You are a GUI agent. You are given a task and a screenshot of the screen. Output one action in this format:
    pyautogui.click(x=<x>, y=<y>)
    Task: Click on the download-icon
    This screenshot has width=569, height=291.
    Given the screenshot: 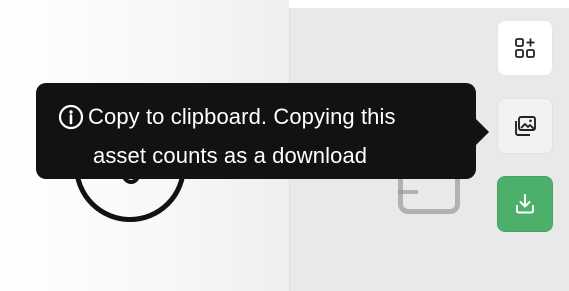 What is the action you would take?
    pyautogui.click(x=525, y=204)
    